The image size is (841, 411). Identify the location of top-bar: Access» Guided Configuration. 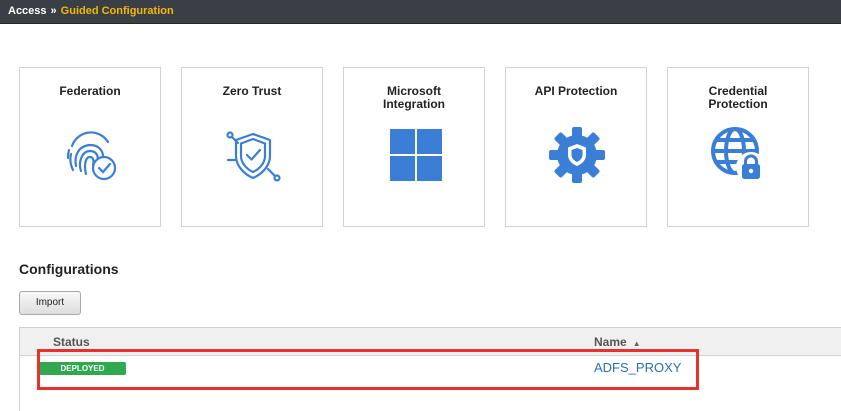
(420, 12).